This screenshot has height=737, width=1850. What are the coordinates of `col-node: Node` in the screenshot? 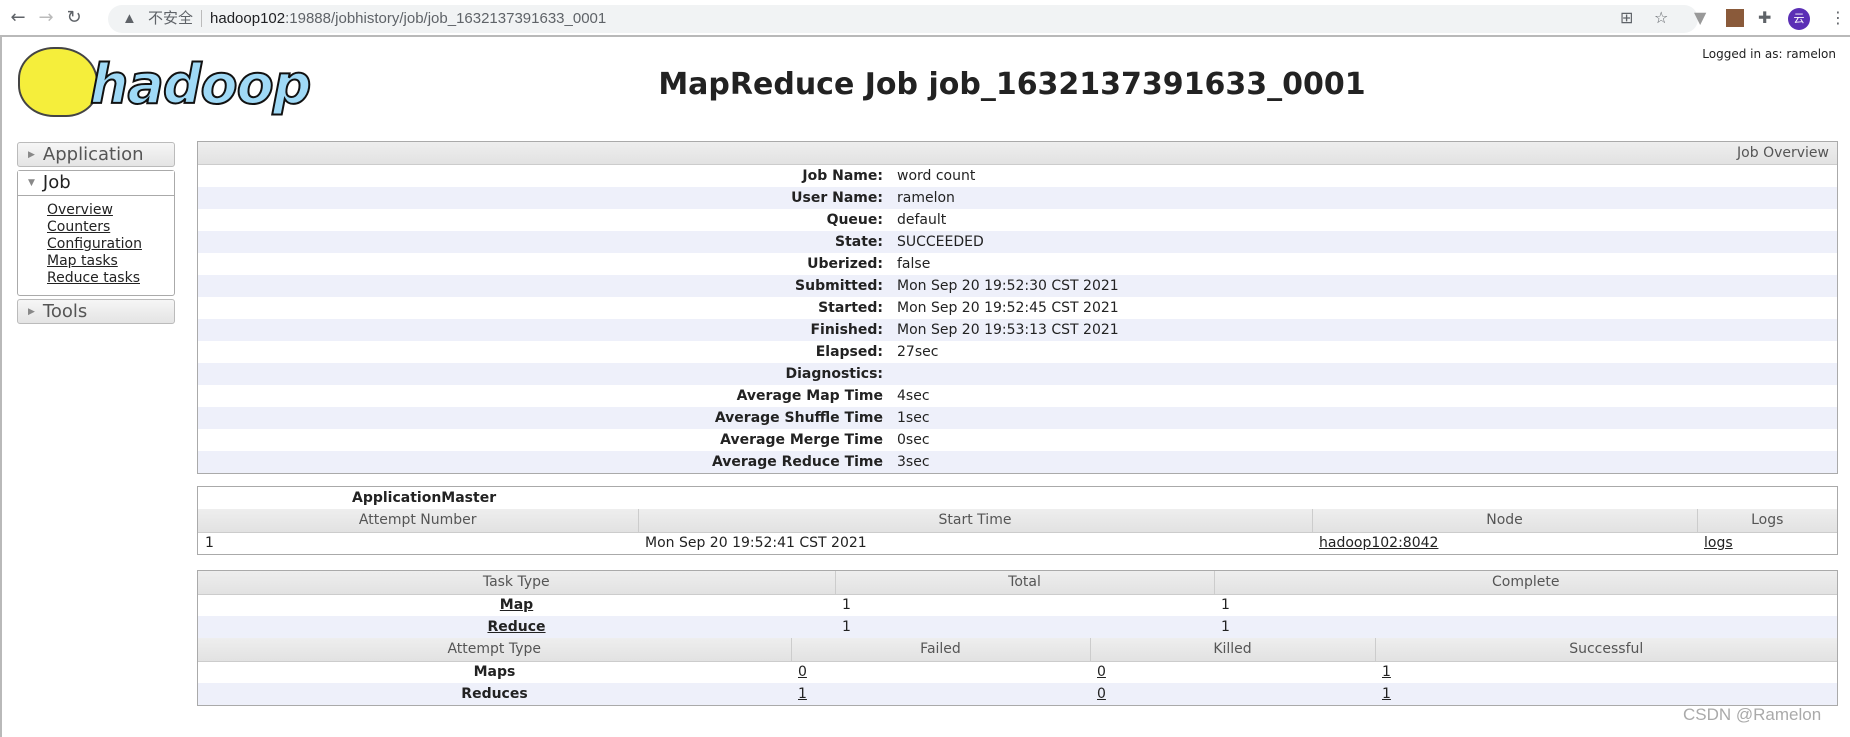 It's located at (1504, 521).